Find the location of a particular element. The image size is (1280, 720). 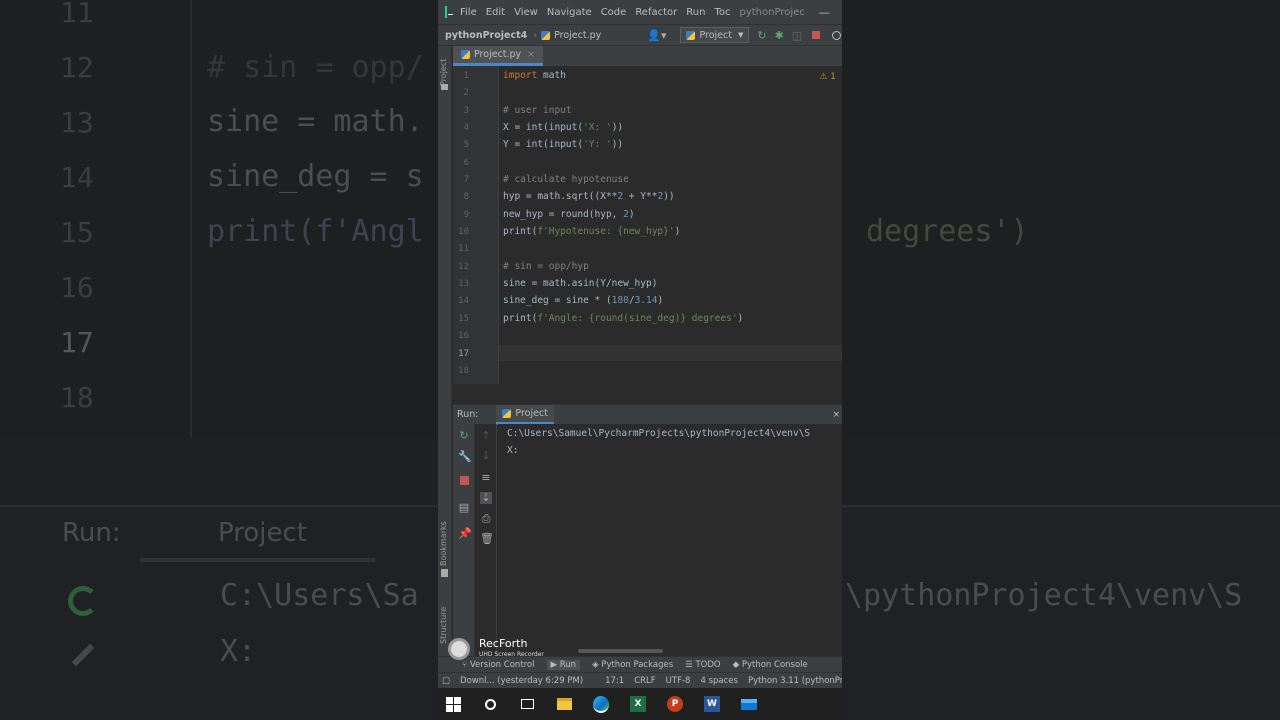

close-run-tab-icon: × is located at coordinates (836, 415).